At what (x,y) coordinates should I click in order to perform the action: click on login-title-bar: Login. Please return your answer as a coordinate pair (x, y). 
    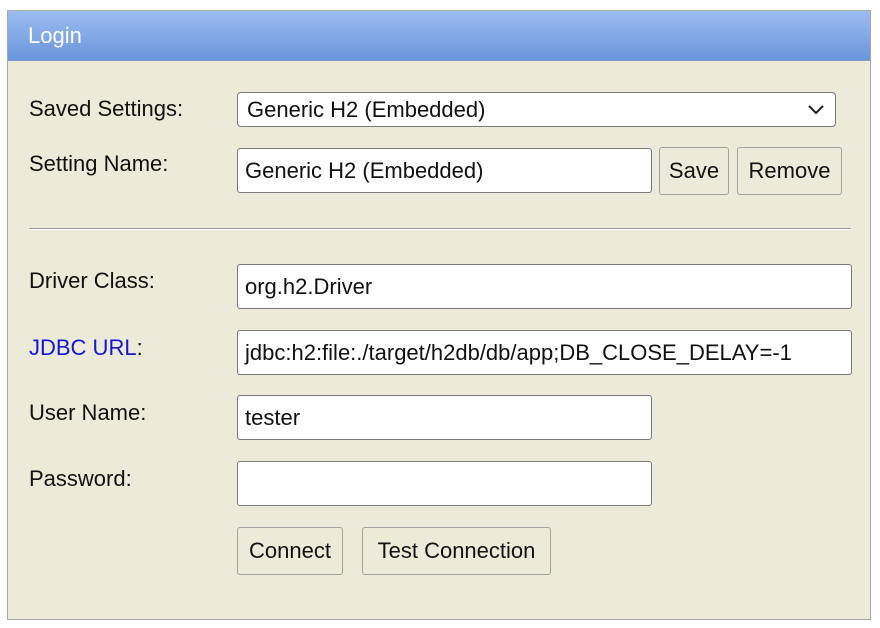
    Looking at the image, I should click on (439, 36).